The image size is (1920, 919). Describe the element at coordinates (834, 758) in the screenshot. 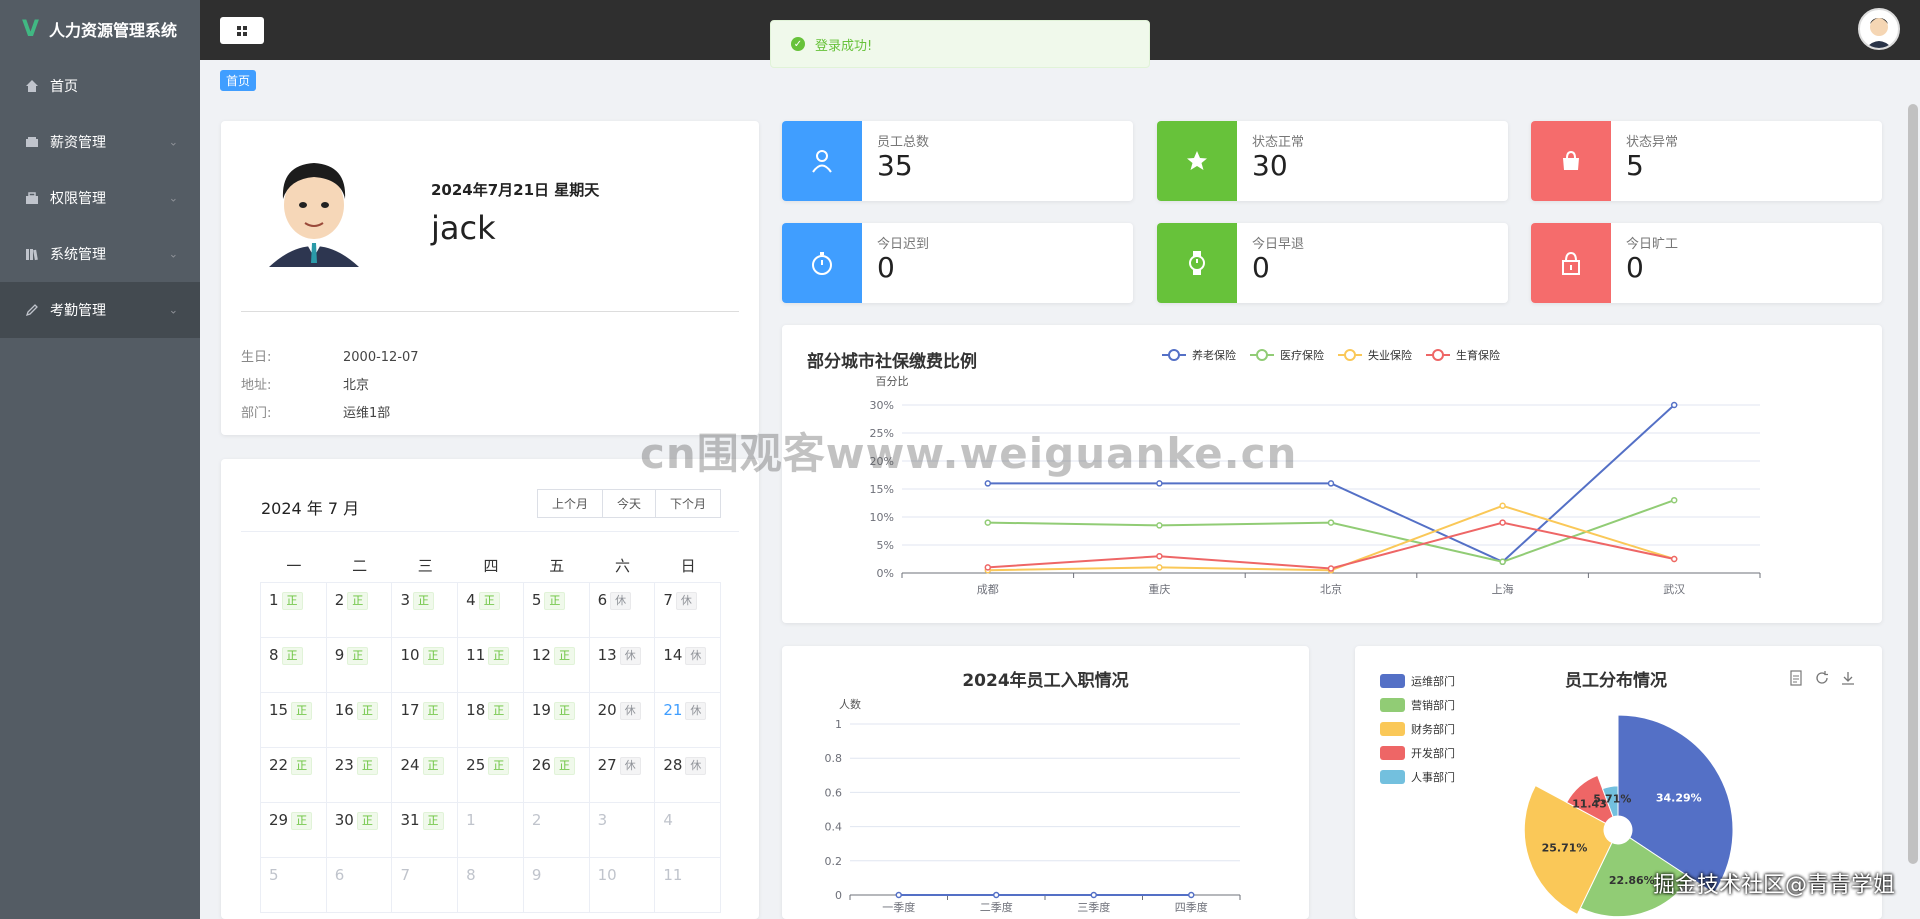

I see `y-tick-label: 0.8` at that location.